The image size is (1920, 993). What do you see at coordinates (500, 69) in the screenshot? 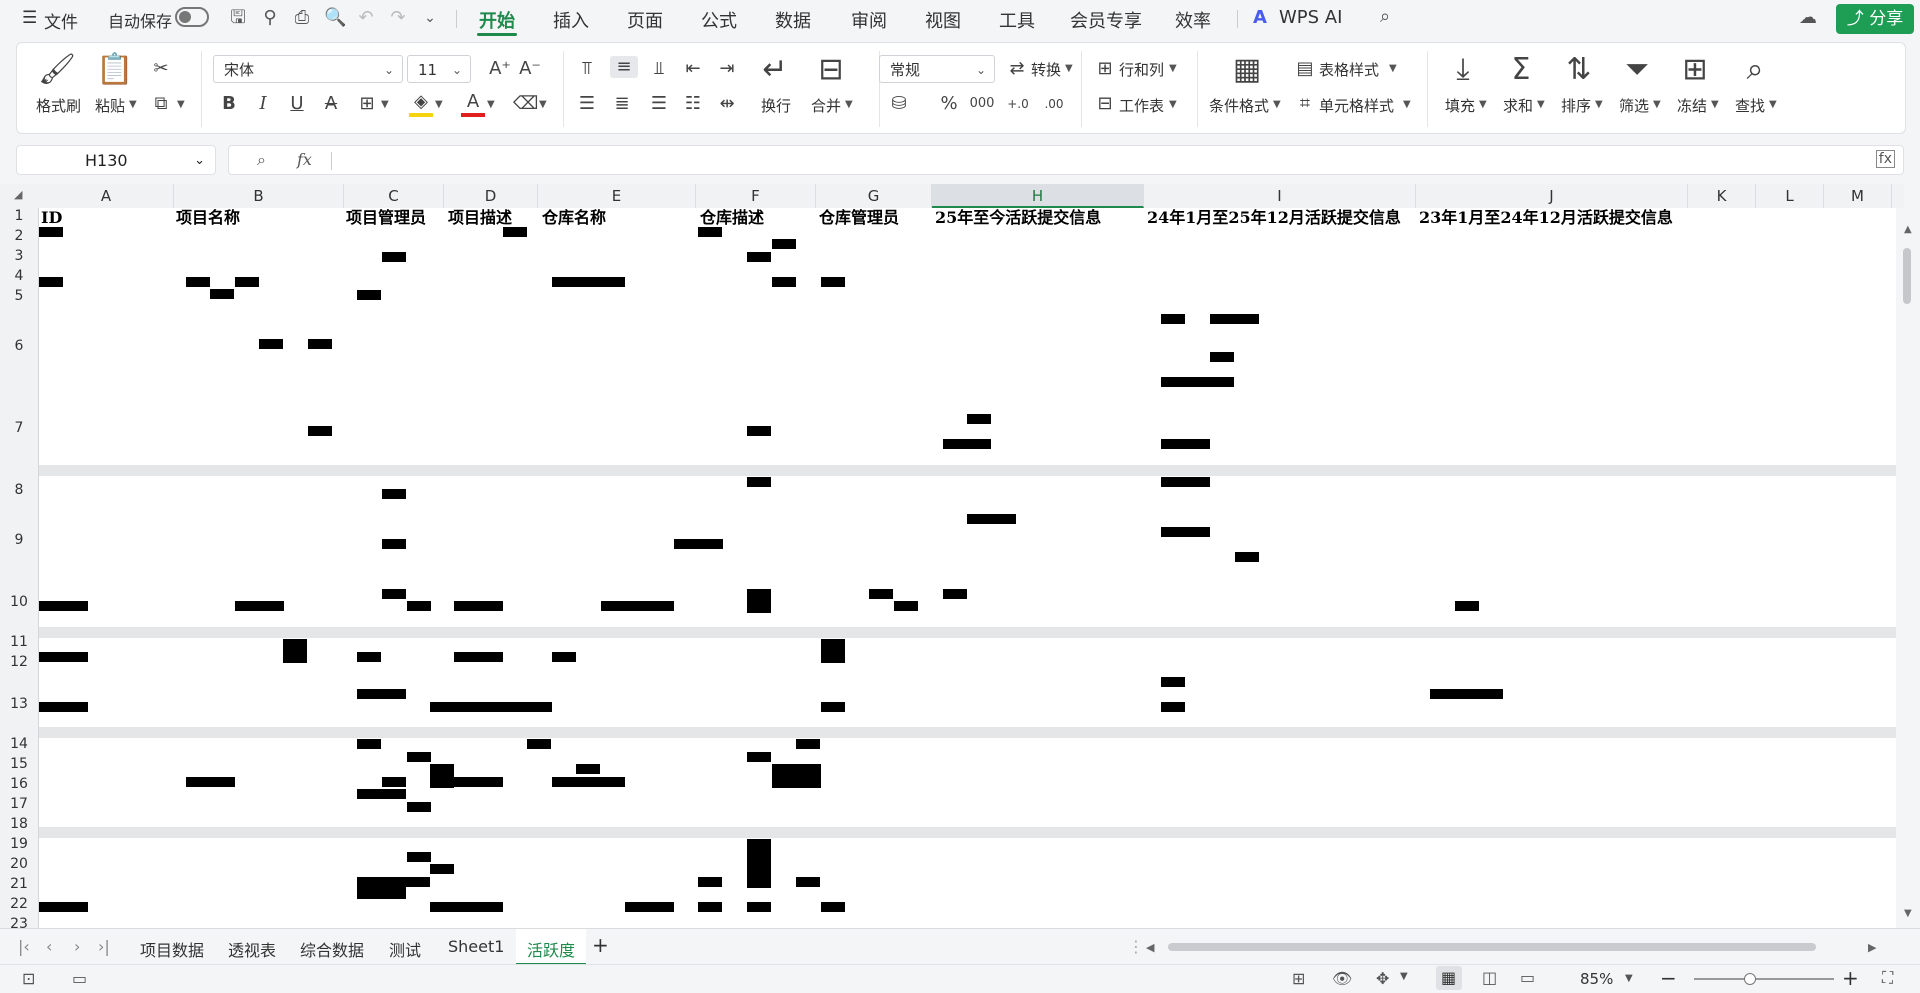
I see `increase-font-icon: A⁺` at bounding box center [500, 69].